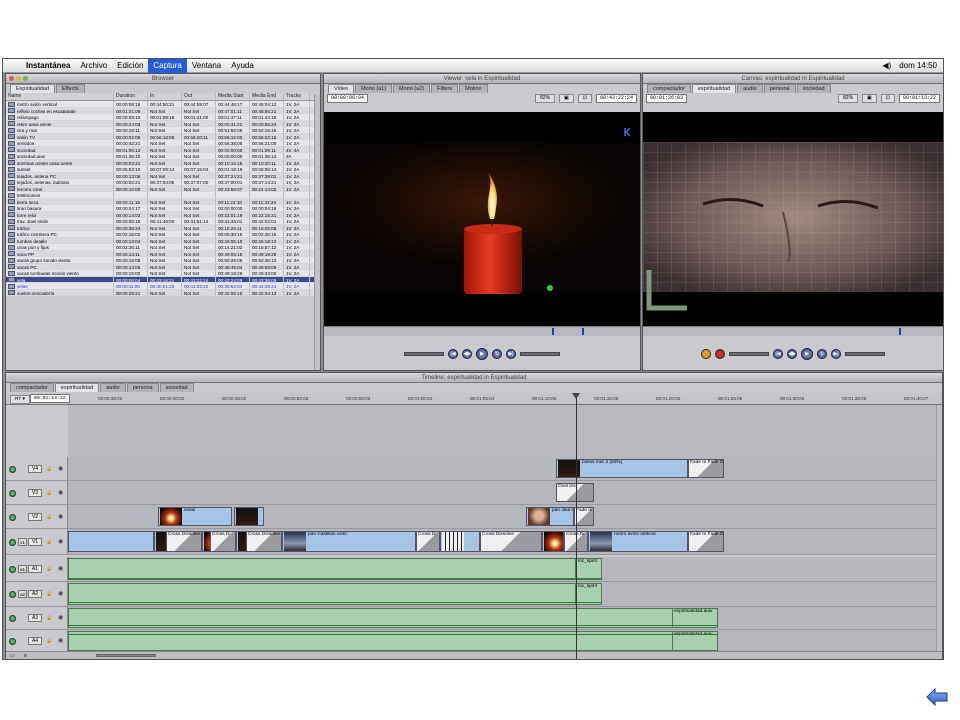 Image resolution: width=960 pixels, height=720 pixels. I want to click on transition: Cross Di, so click(223, 541).